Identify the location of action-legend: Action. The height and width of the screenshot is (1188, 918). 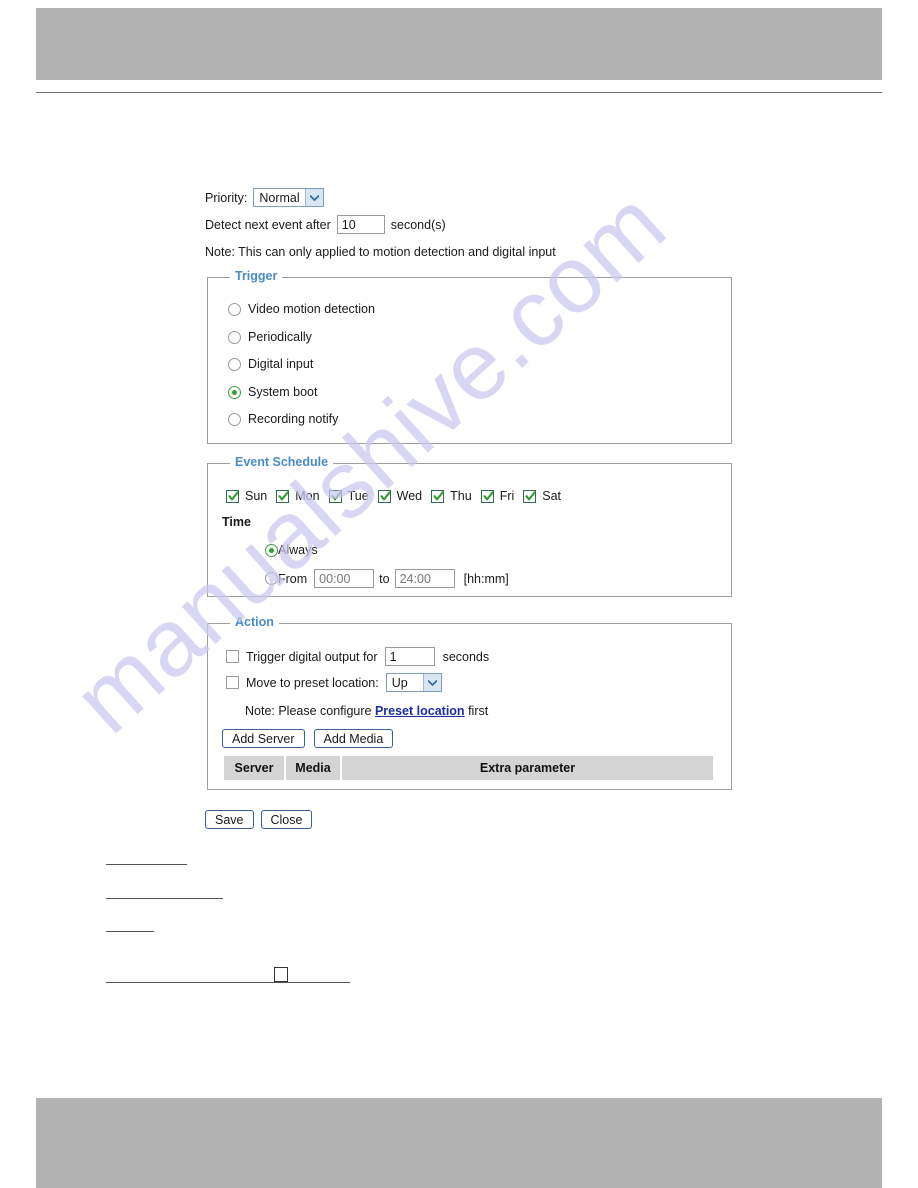
(254, 622).